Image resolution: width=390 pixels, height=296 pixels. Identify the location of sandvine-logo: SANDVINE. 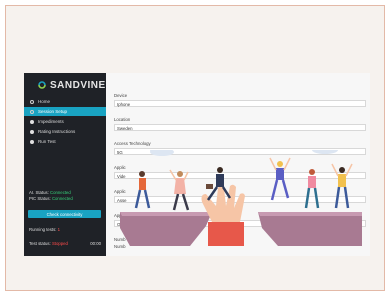
(71, 85).